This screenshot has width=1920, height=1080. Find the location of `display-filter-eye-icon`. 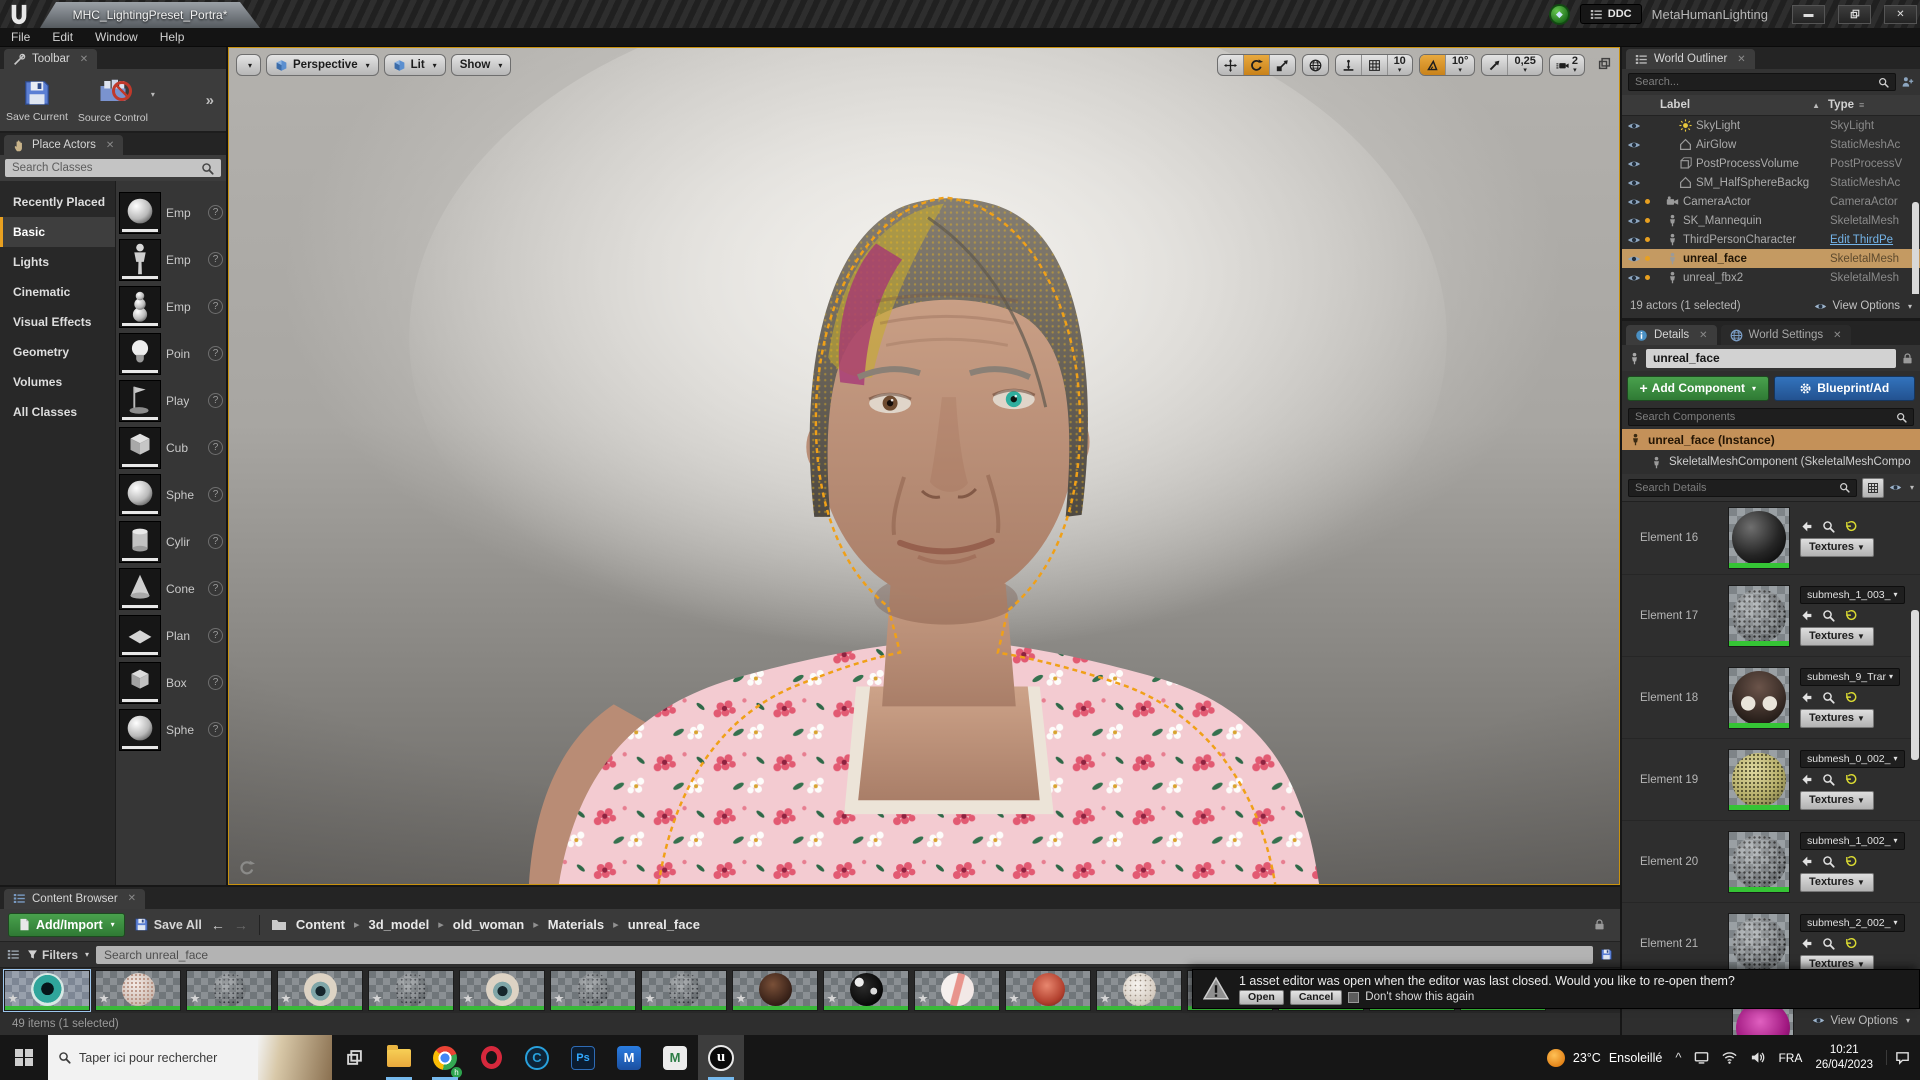

display-filter-eye-icon is located at coordinates (1895, 487).